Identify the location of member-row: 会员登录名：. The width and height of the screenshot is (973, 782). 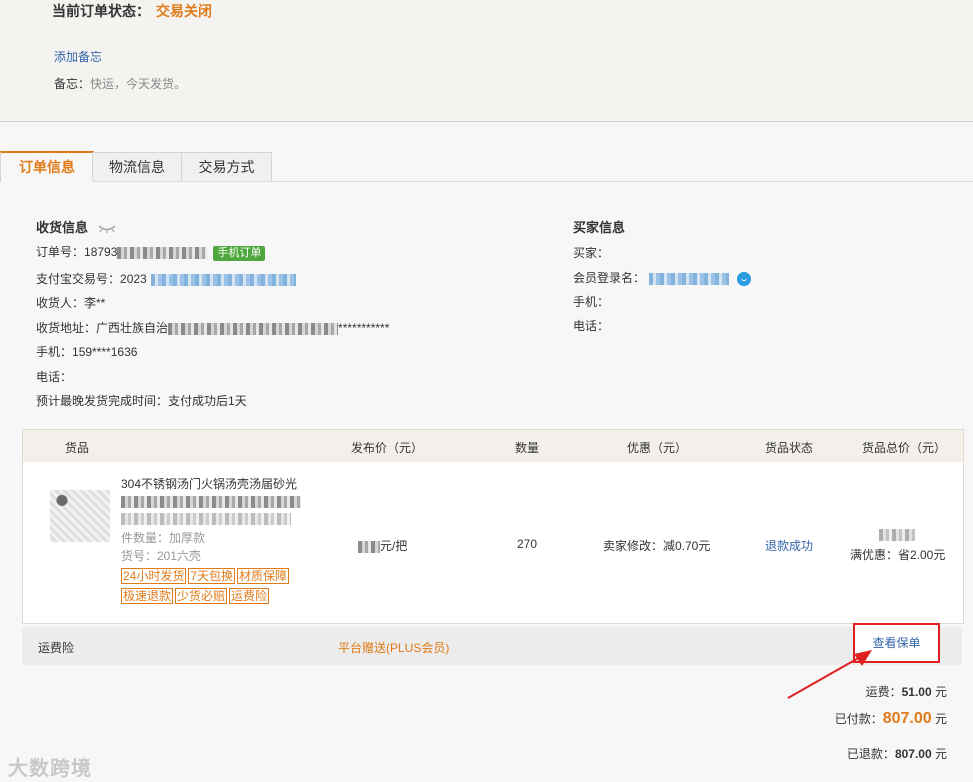
(662, 277).